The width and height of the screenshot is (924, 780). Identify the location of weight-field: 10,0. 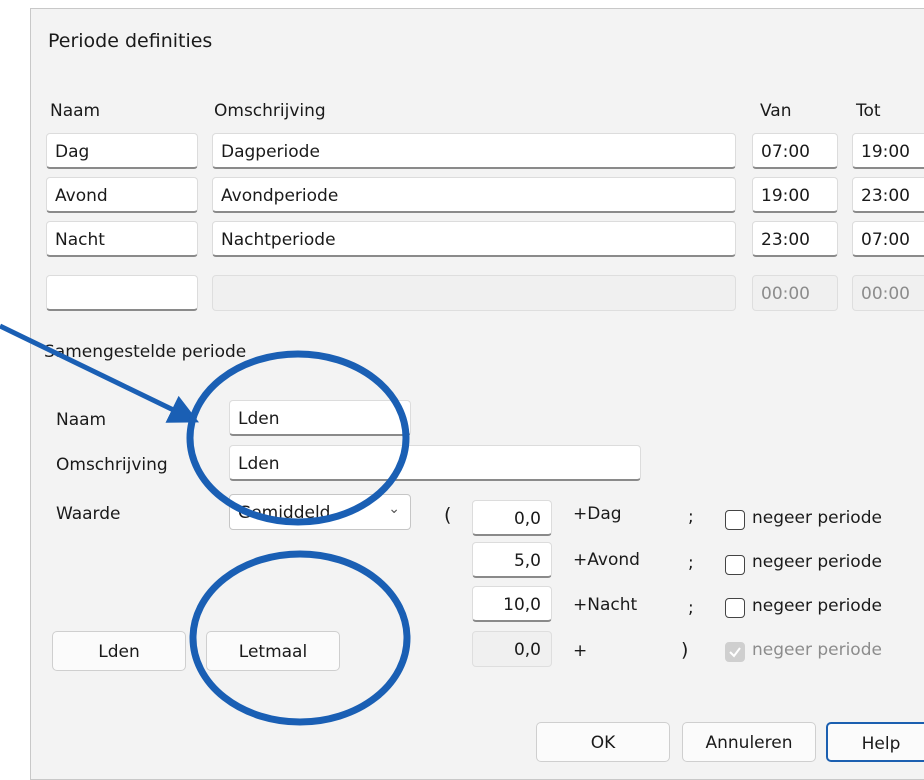
(512, 604).